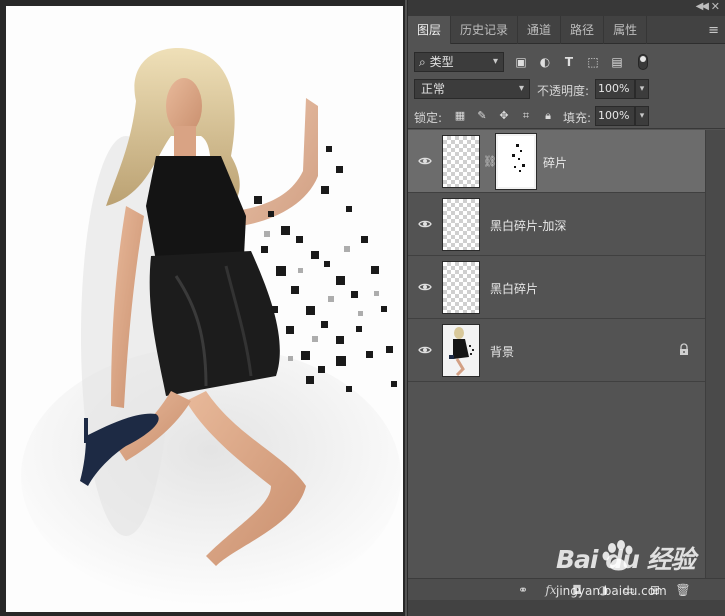 The width and height of the screenshot is (725, 616). Describe the element at coordinates (713, 30) in the screenshot. I see `panel-menu-icon: ≡` at that location.